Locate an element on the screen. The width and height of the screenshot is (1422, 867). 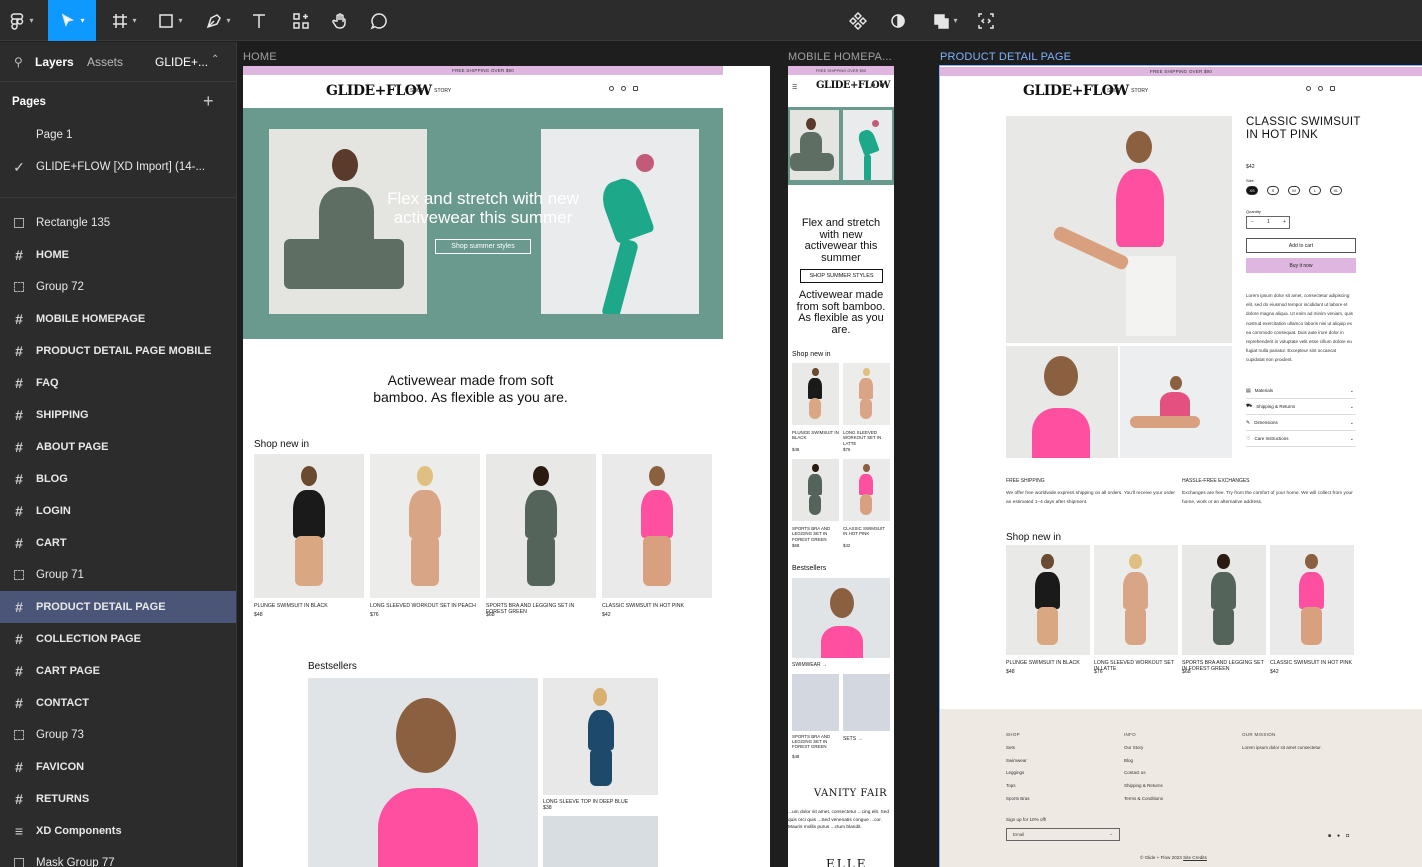
size-option: XS is located at coordinates (1252, 190).